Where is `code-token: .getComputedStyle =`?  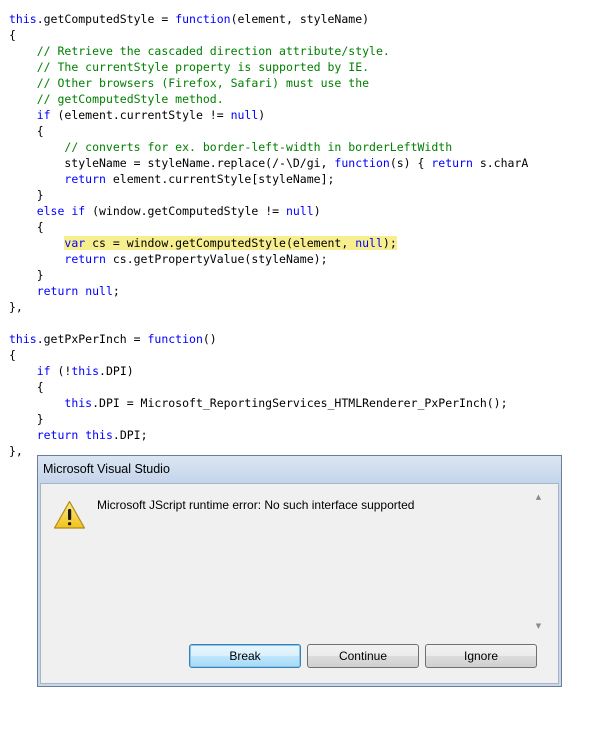 code-token: .getComputedStyle = is located at coordinates (106, 19).